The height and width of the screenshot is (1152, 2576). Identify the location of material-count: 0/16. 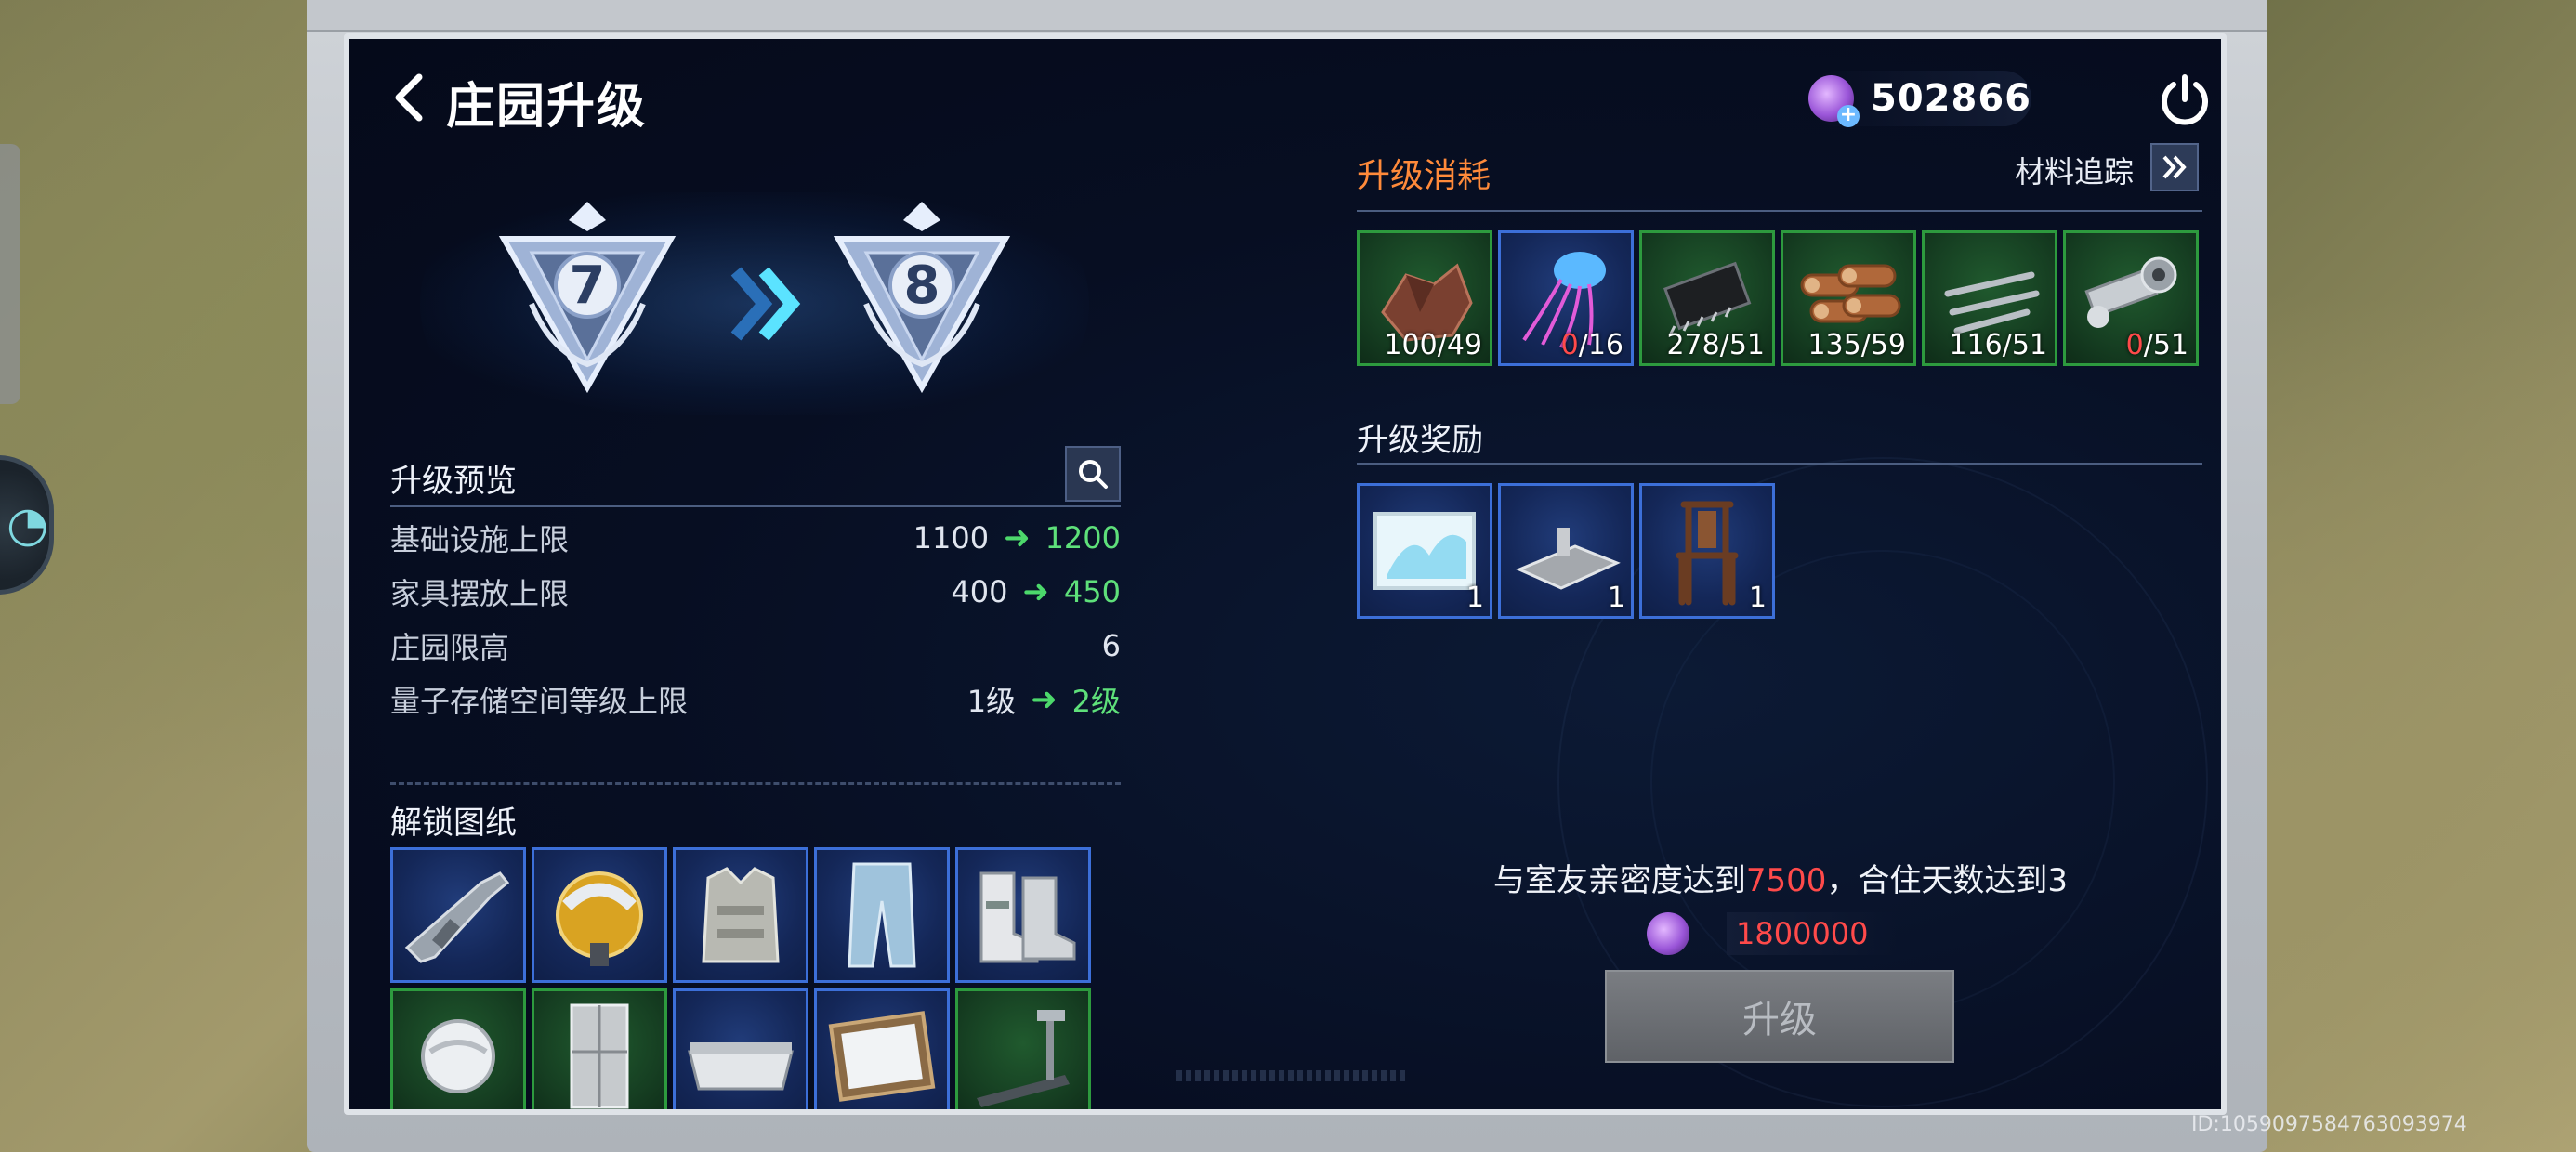
(1591, 345).